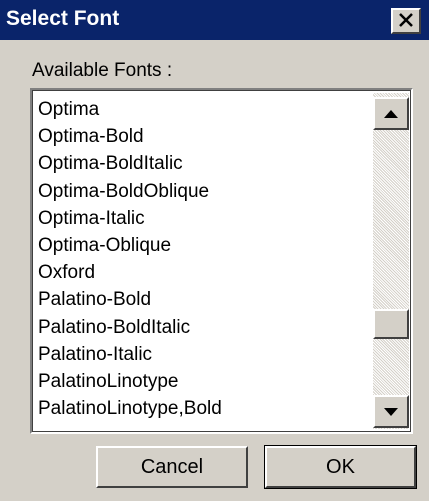 The image size is (429, 501). Describe the element at coordinates (203, 354) in the screenshot. I see `font-list-item: Palatino-Italic` at that location.